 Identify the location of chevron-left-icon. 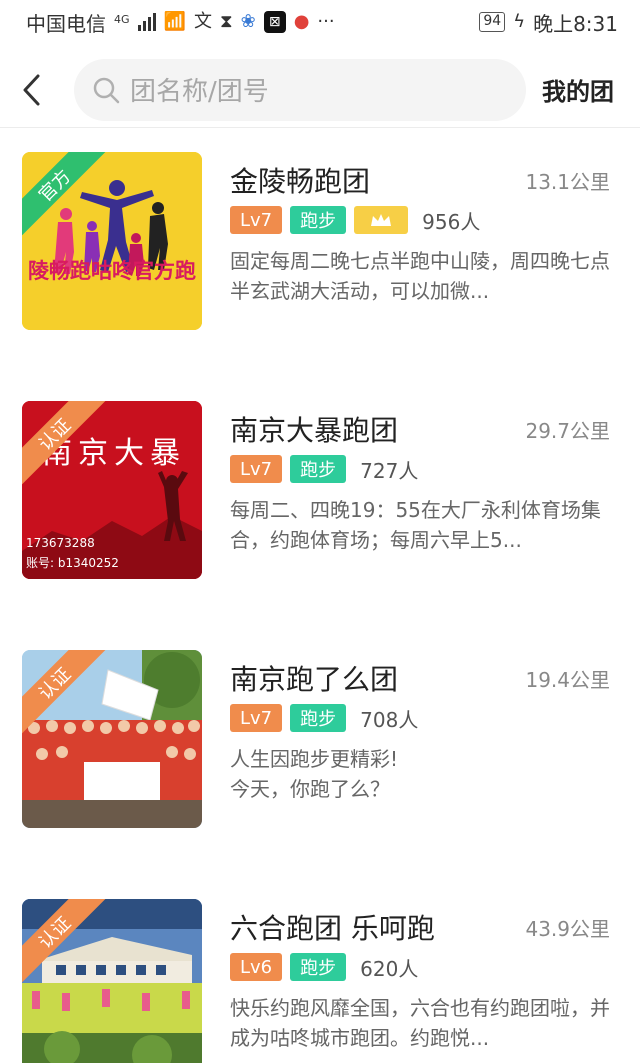
(31, 89).